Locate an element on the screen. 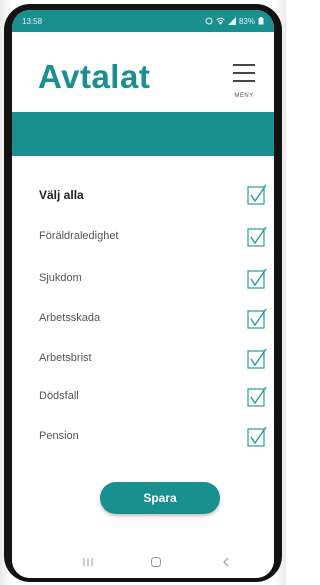 This screenshot has height=585, width=320. list-item-select-all: Välj alla is located at coordinates (143, 195).